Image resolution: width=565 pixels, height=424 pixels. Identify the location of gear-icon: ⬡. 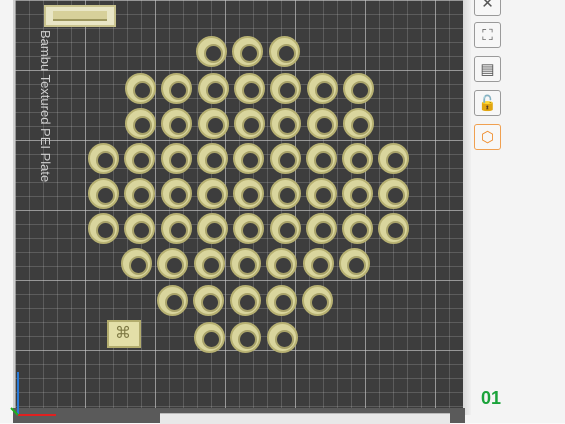
(487, 137).